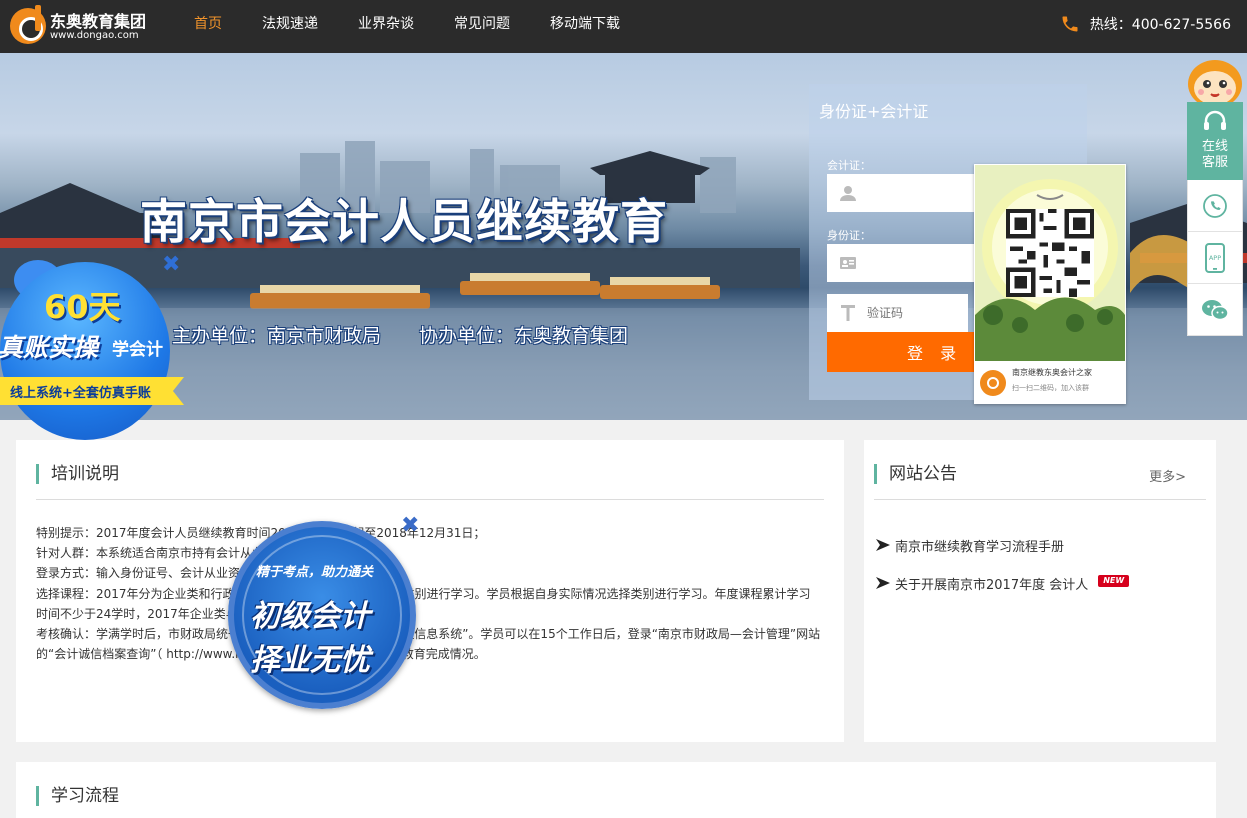 The height and width of the screenshot is (818, 1247). Describe the element at coordinates (991, 583) in the screenshot. I see `notice-item-text: 关于开展南京市2017年度 会计人` at that location.